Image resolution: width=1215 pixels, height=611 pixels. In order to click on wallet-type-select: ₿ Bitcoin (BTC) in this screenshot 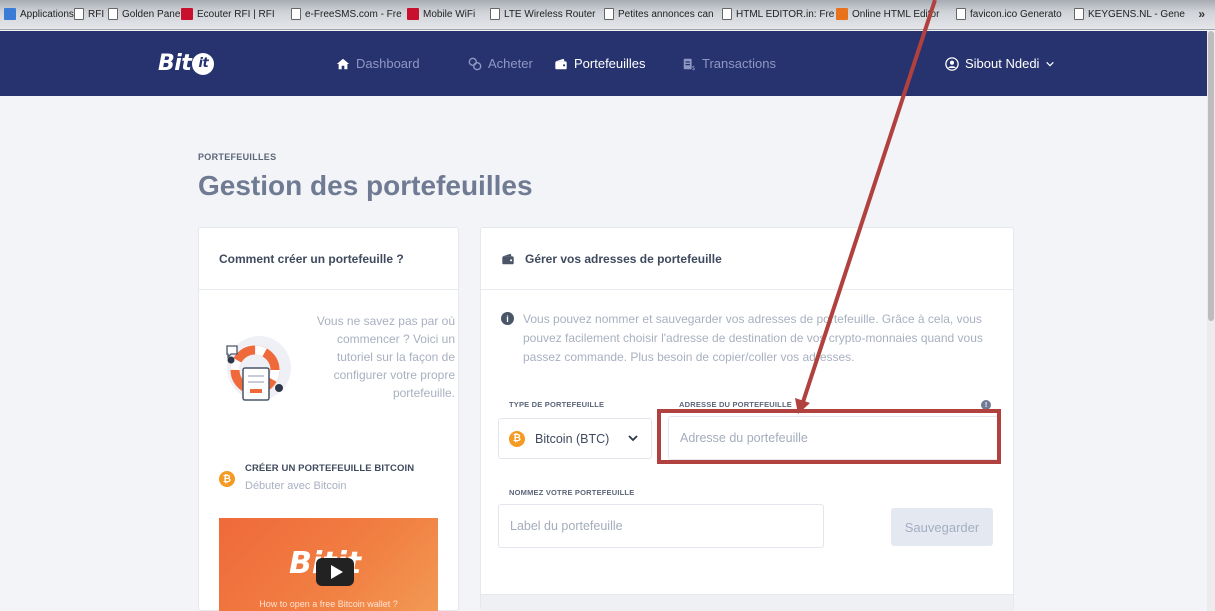, I will do `click(575, 438)`.